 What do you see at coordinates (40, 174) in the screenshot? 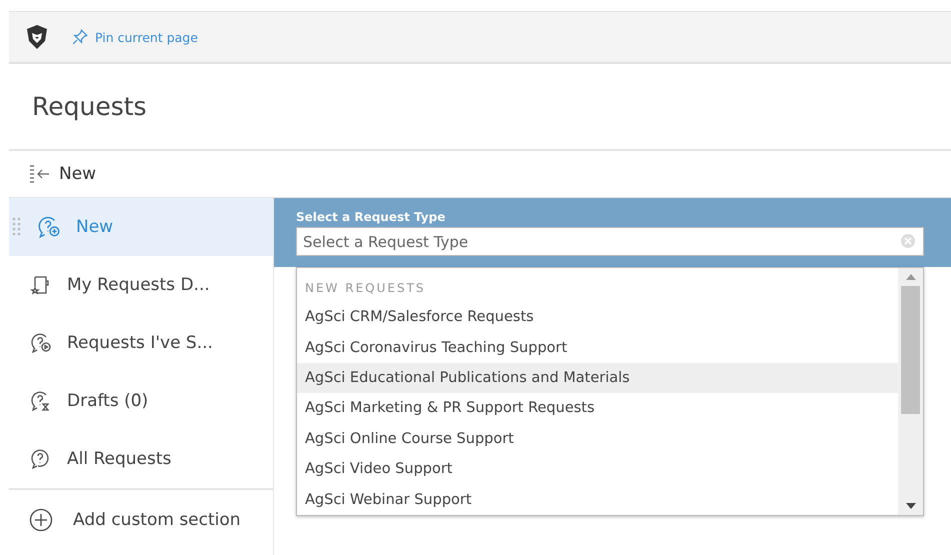
I see `collapse-icon` at bounding box center [40, 174].